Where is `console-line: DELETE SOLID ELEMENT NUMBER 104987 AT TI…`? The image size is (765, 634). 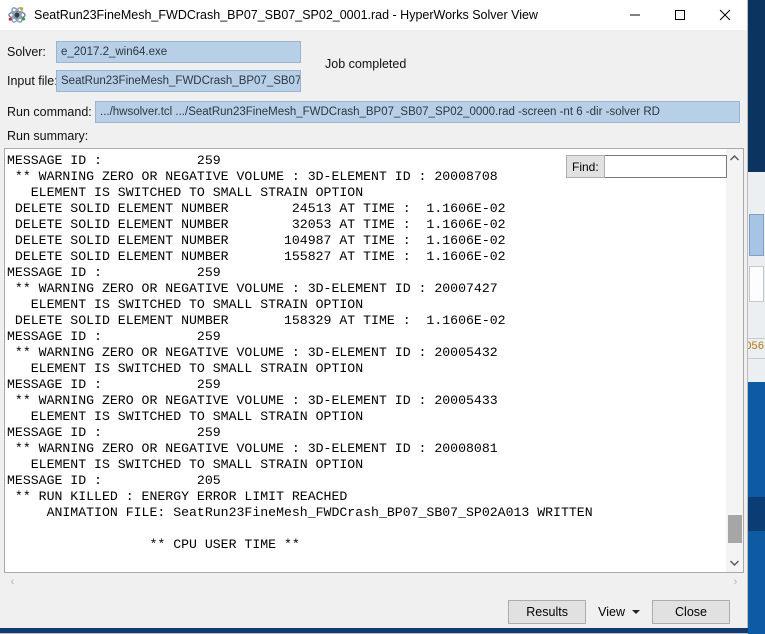 console-line: DELETE SOLID ELEMENT NUMBER 104987 AT TI… is located at coordinates (256, 240).